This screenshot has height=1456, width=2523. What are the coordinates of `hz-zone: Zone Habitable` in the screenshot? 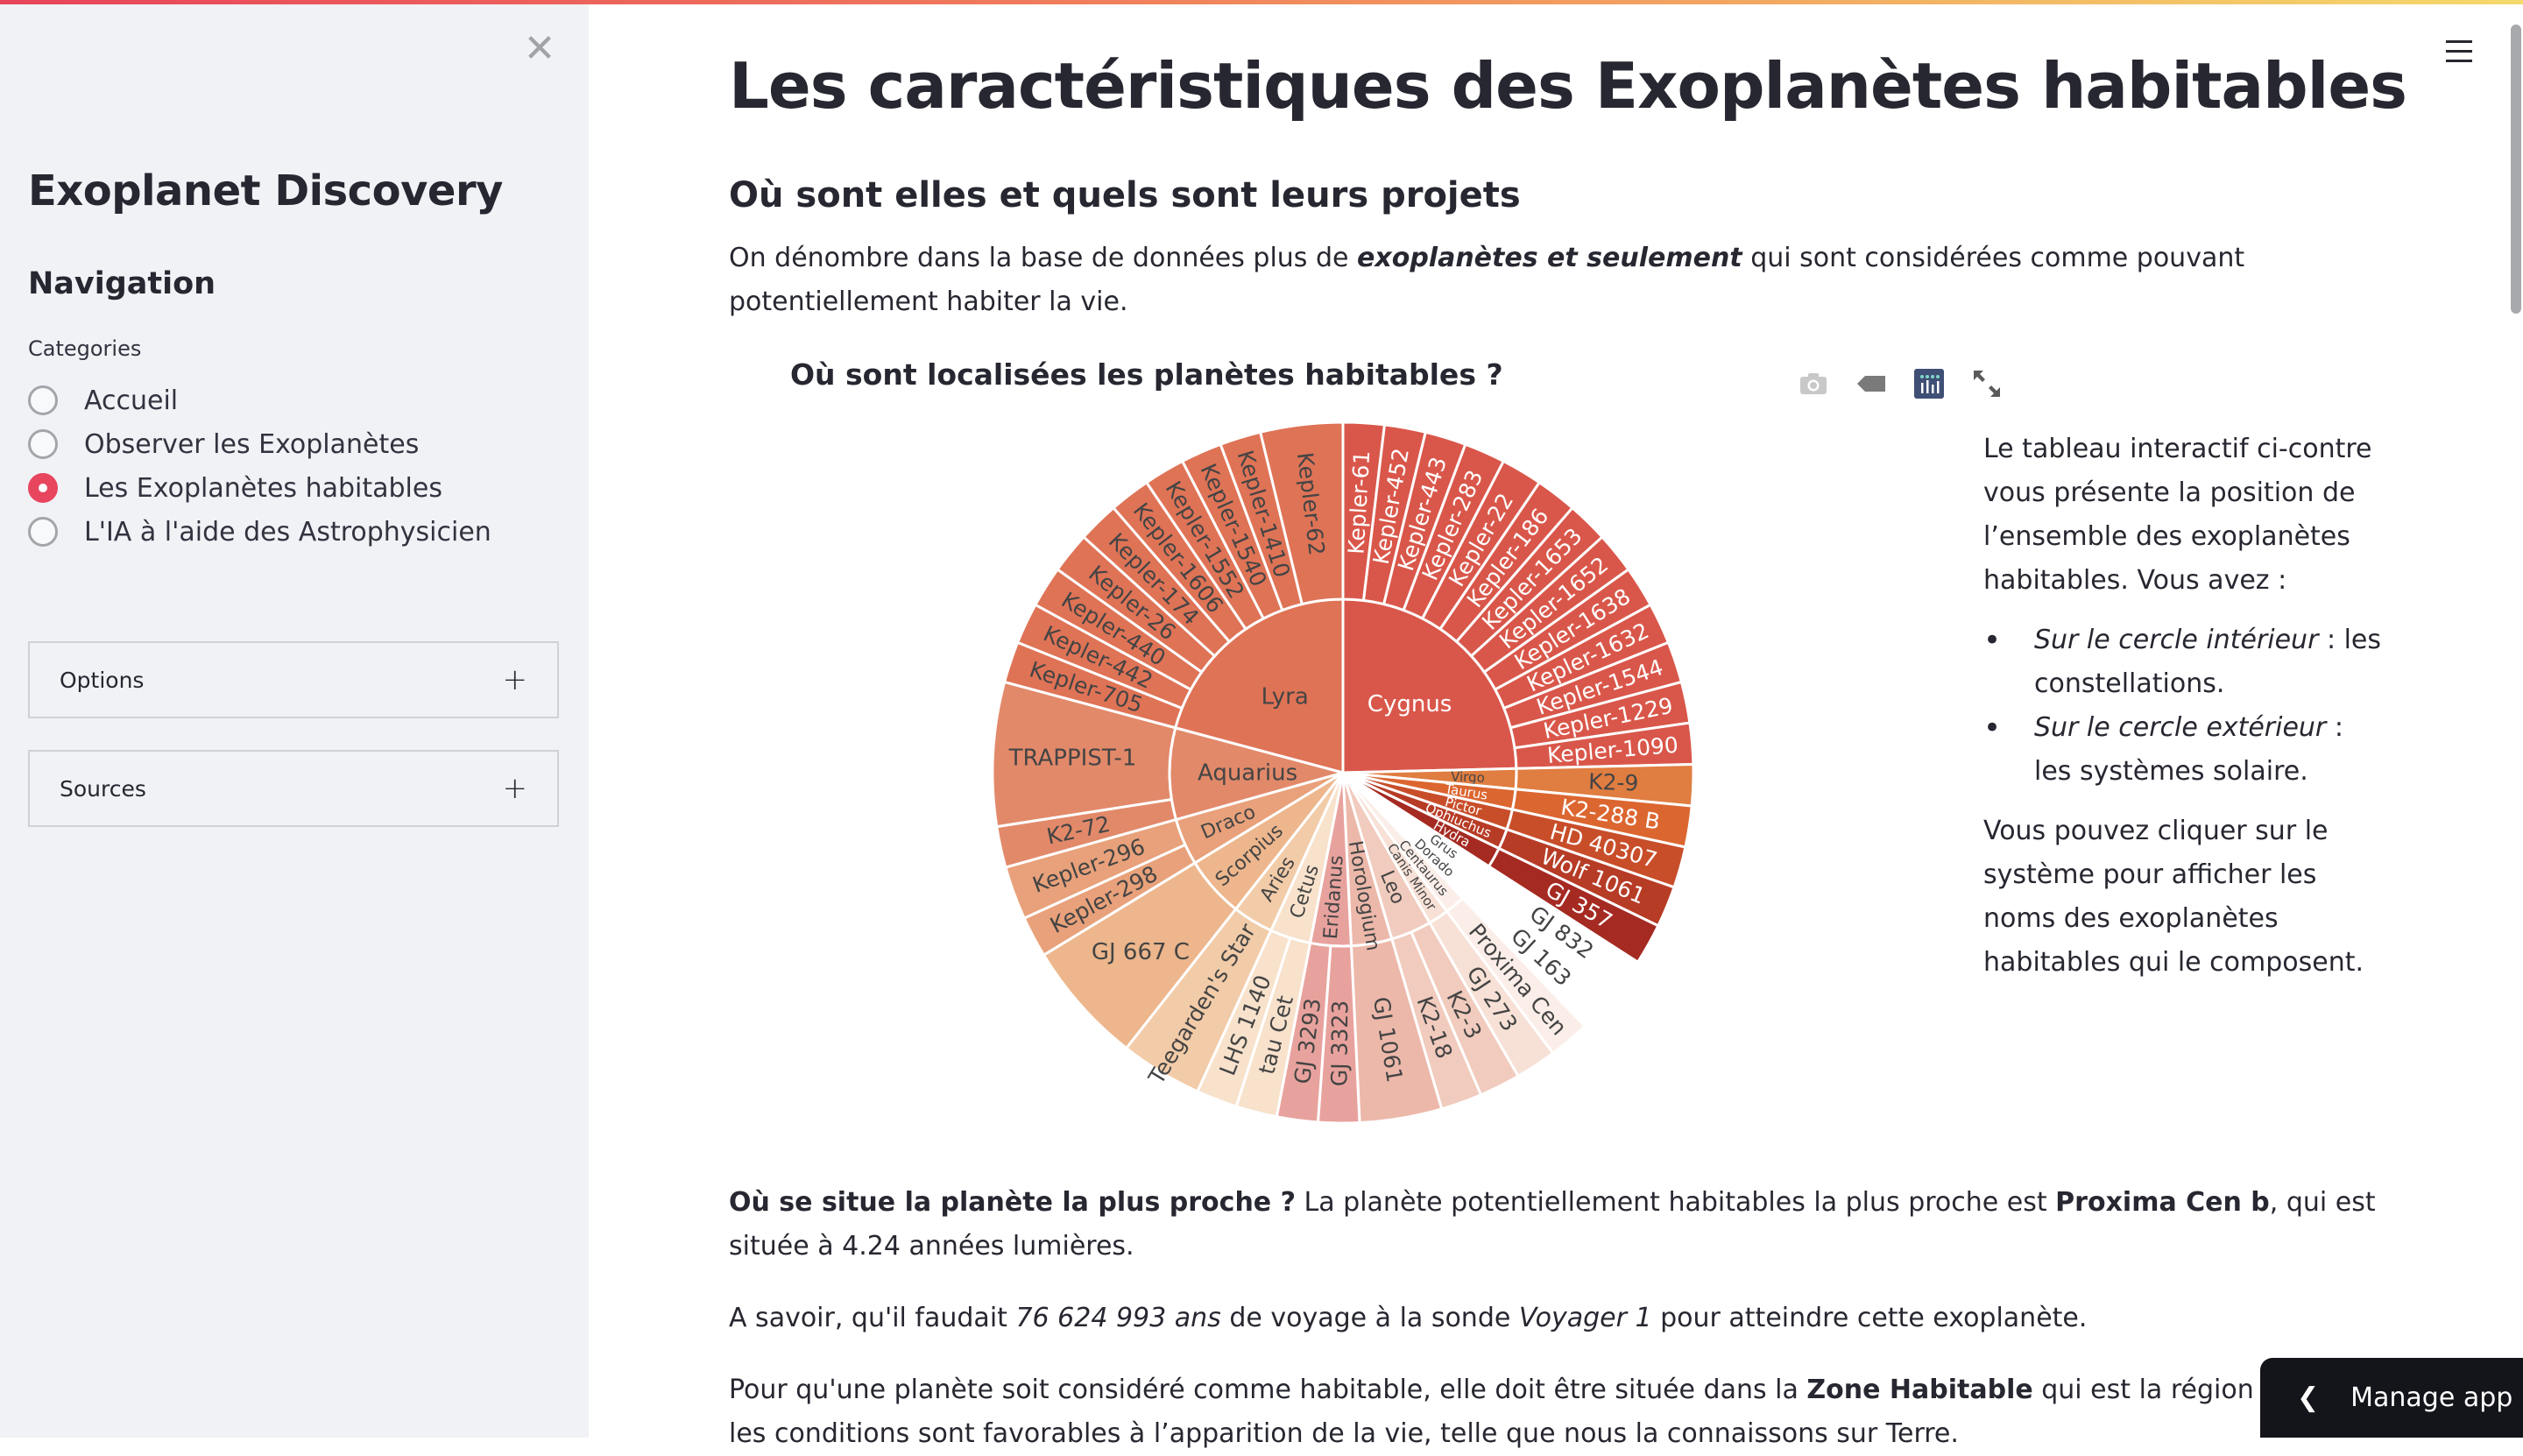 It's located at (1920, 1390).